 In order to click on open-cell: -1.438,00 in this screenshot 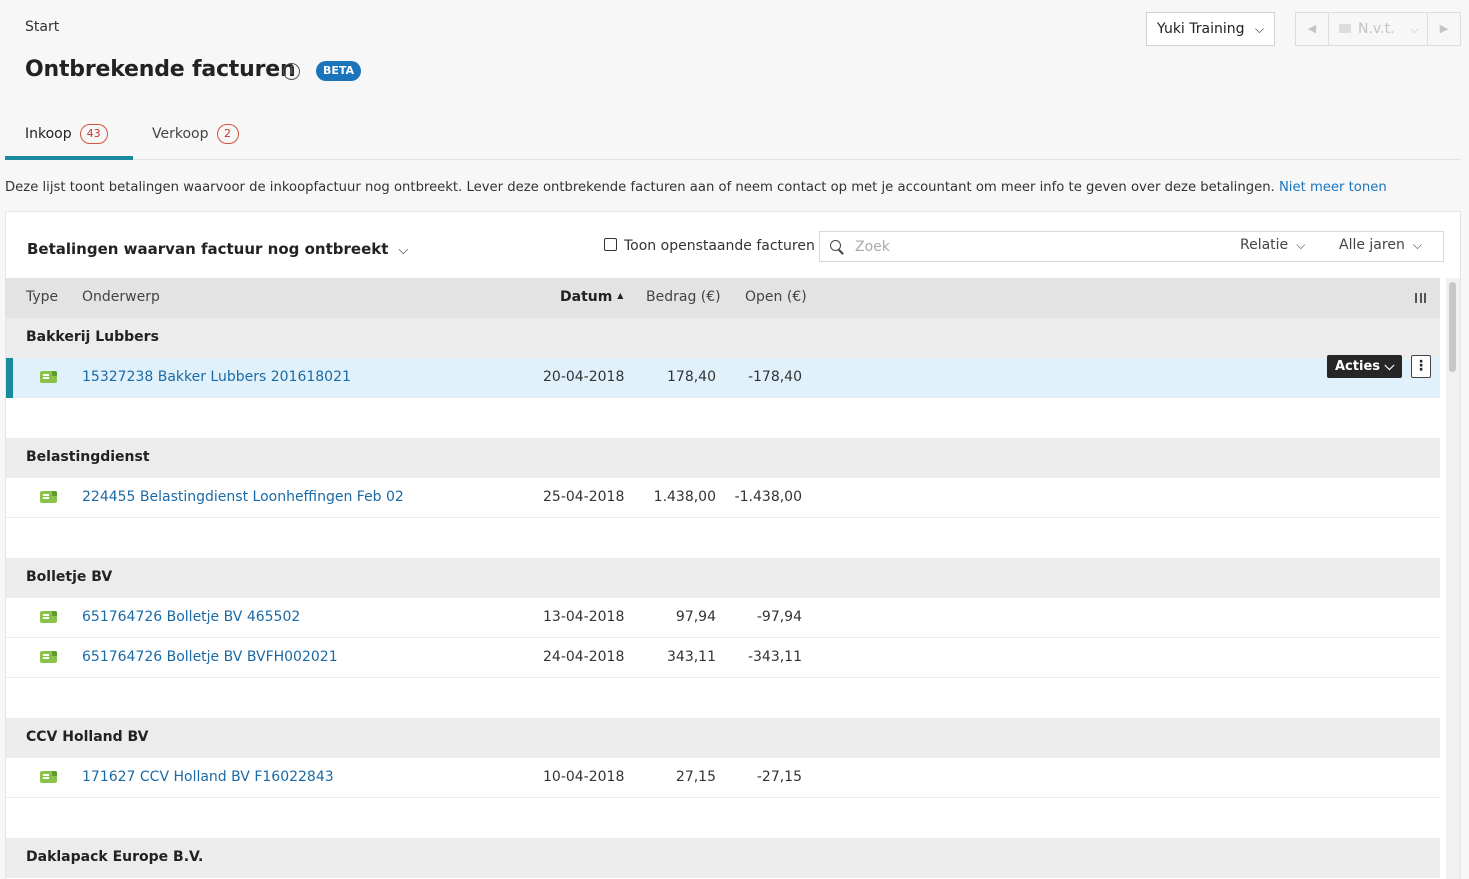, I will do `click(768, 497)`.